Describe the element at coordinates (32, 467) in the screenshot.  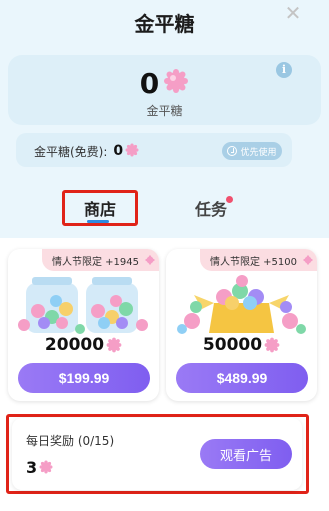
I see `daily-reward-value: 3` at that location.